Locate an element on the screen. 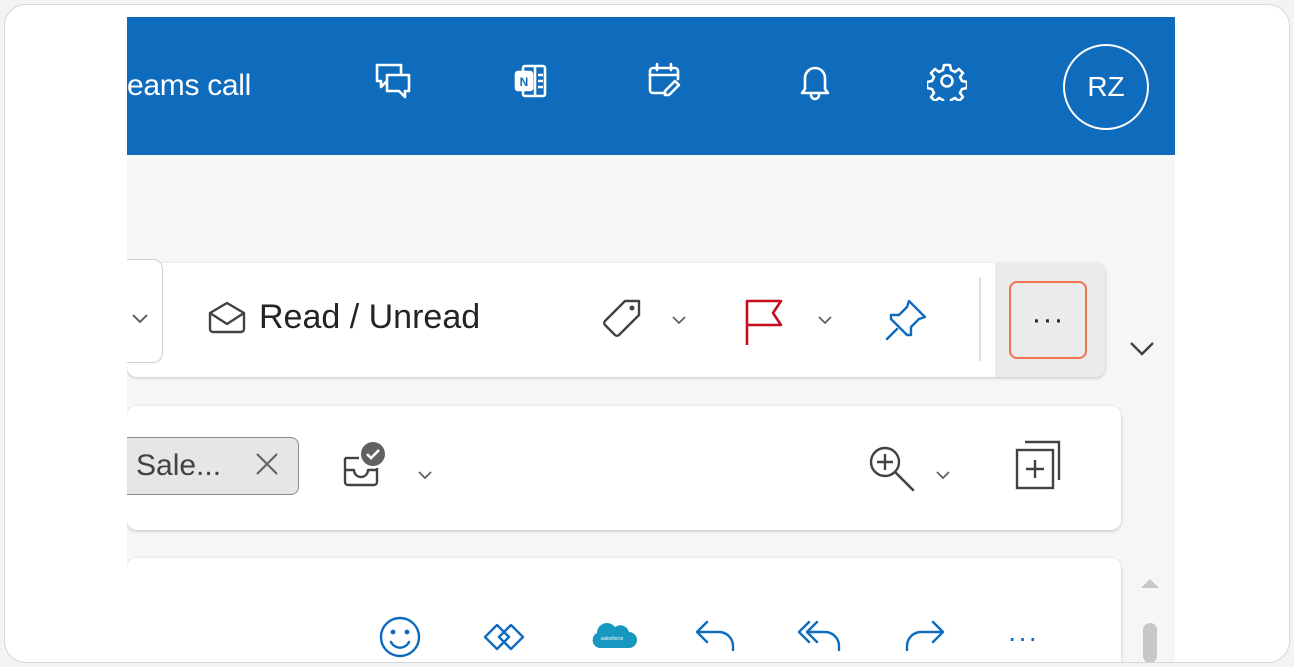  forward-icon is located at coordinates (924, 636).